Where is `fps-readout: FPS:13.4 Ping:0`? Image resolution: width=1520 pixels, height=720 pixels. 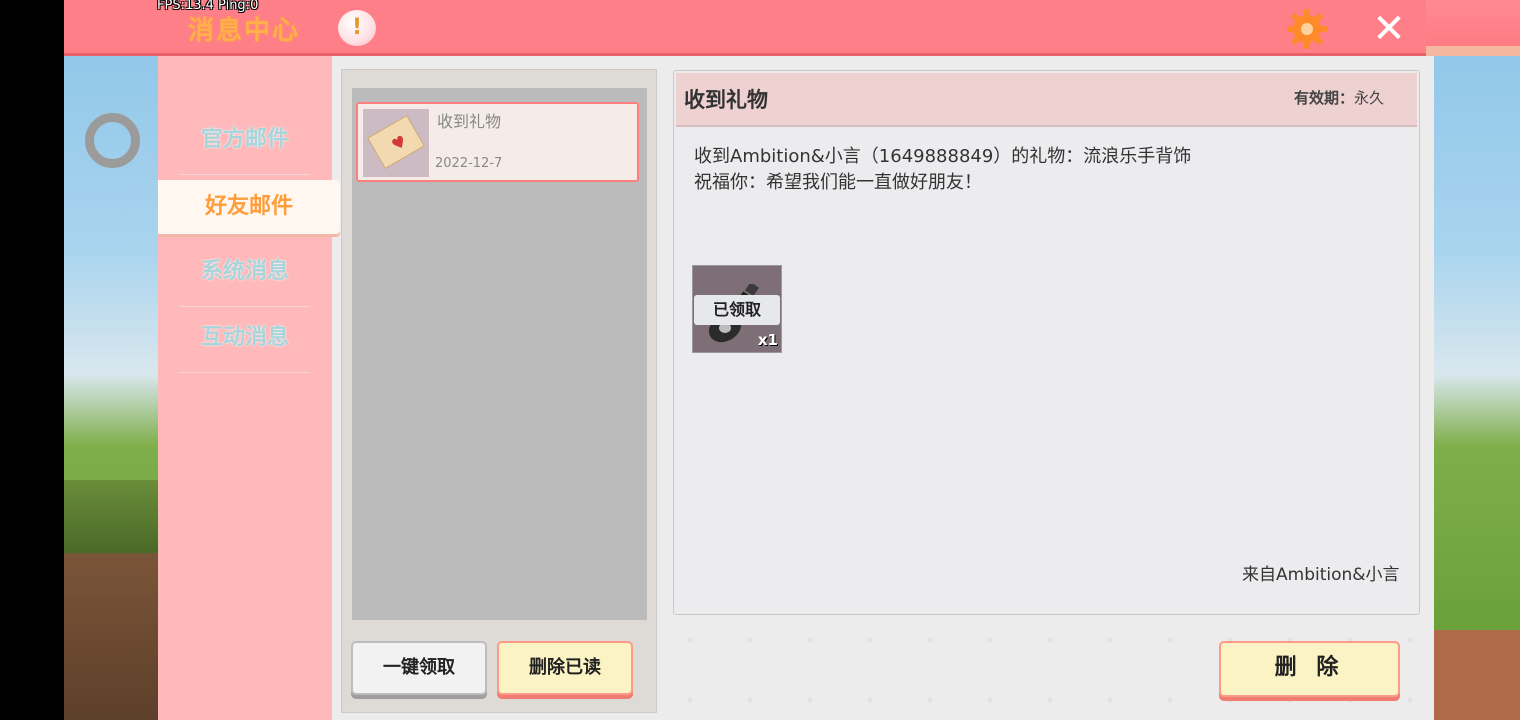 fps-readout: FPS:13.4 Ping:0 is located at coordinates (208, 6).